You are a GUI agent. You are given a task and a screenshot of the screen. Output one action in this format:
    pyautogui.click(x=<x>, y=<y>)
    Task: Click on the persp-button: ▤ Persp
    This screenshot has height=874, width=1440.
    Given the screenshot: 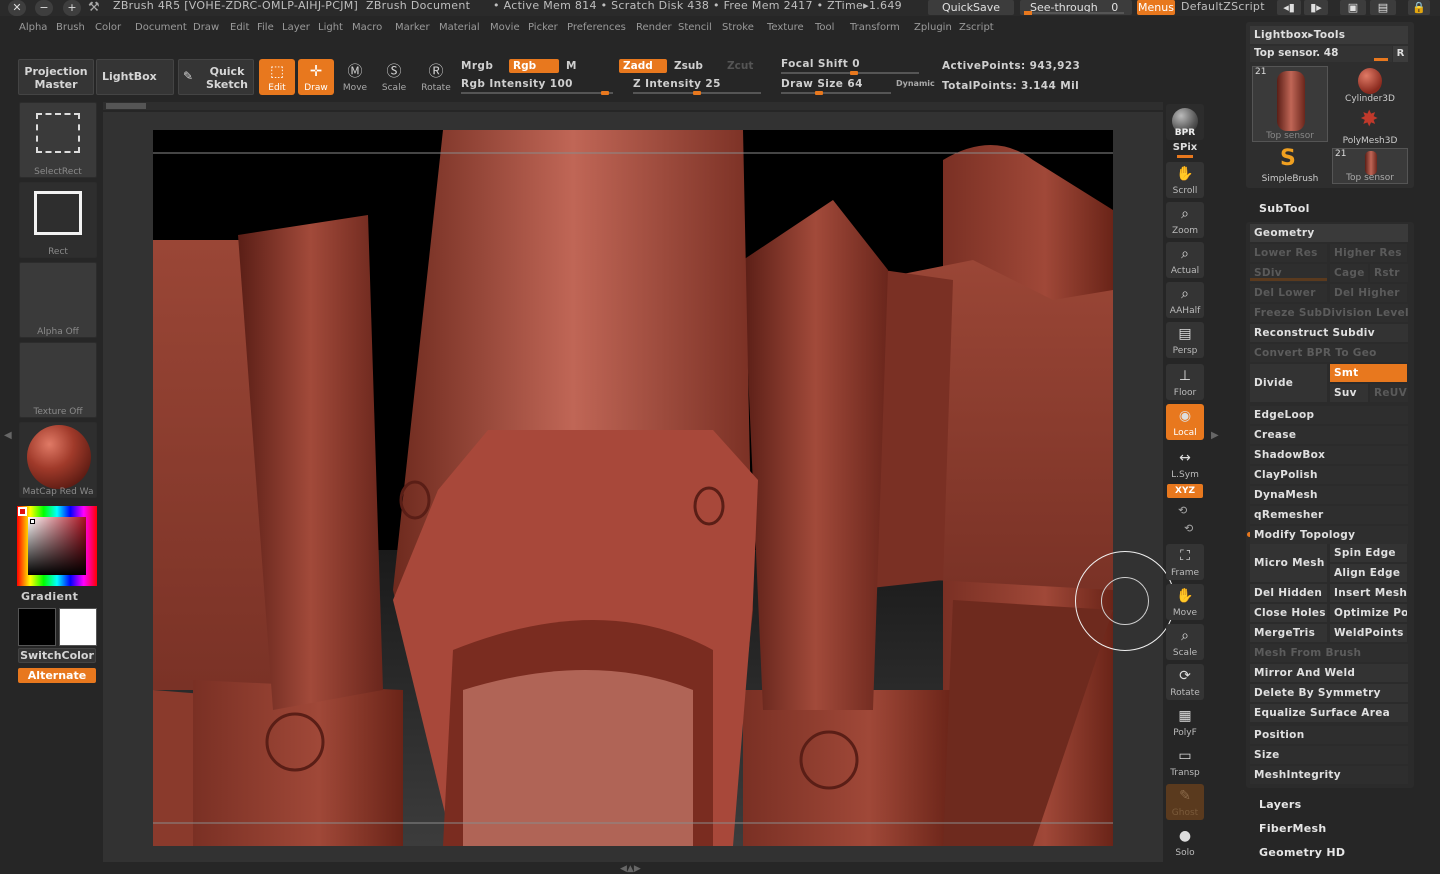 What is the action you would take?
    pyautogui.click(x=1185, y=340)
    